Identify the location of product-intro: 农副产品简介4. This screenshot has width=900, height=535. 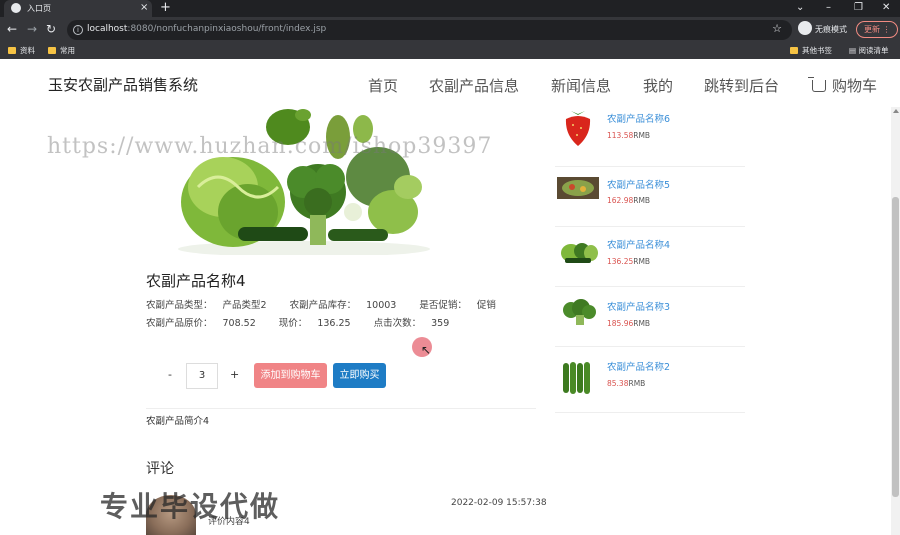
(178, 421).